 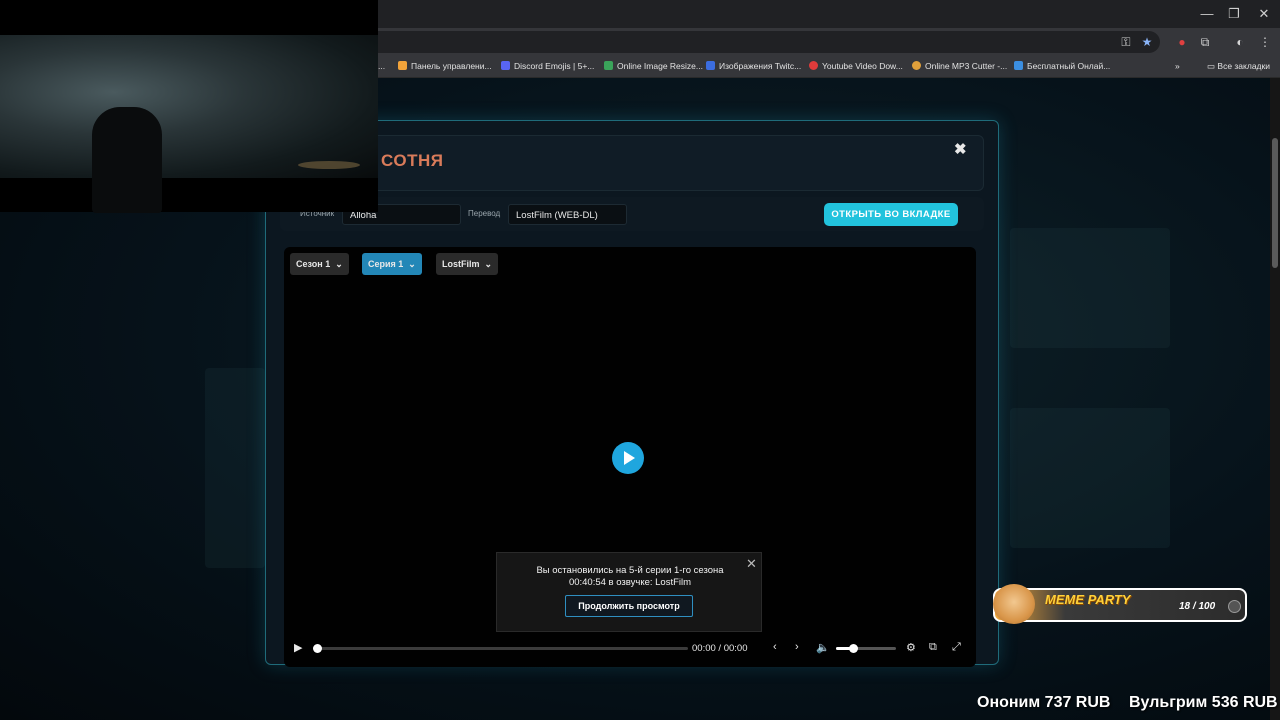 I want to click on page-scrollbar, so click(x=1275, y=399).